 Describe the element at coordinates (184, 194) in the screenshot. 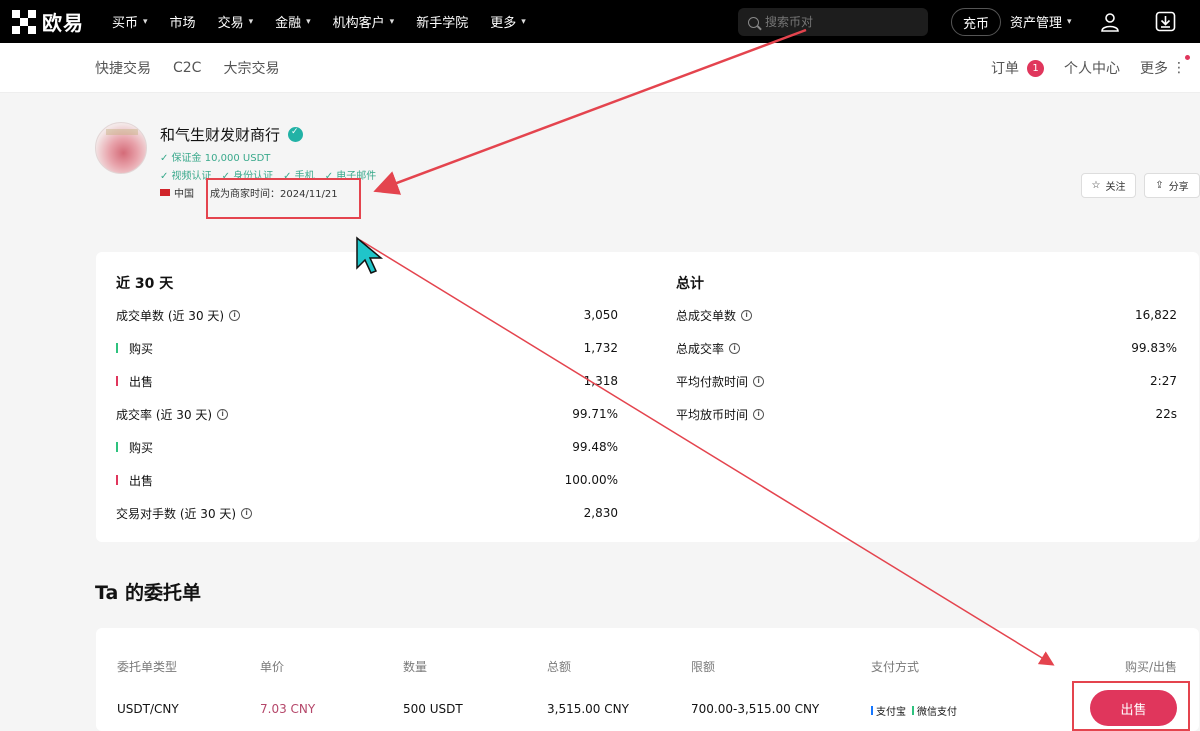

I see `country-name: 中国` at that location.